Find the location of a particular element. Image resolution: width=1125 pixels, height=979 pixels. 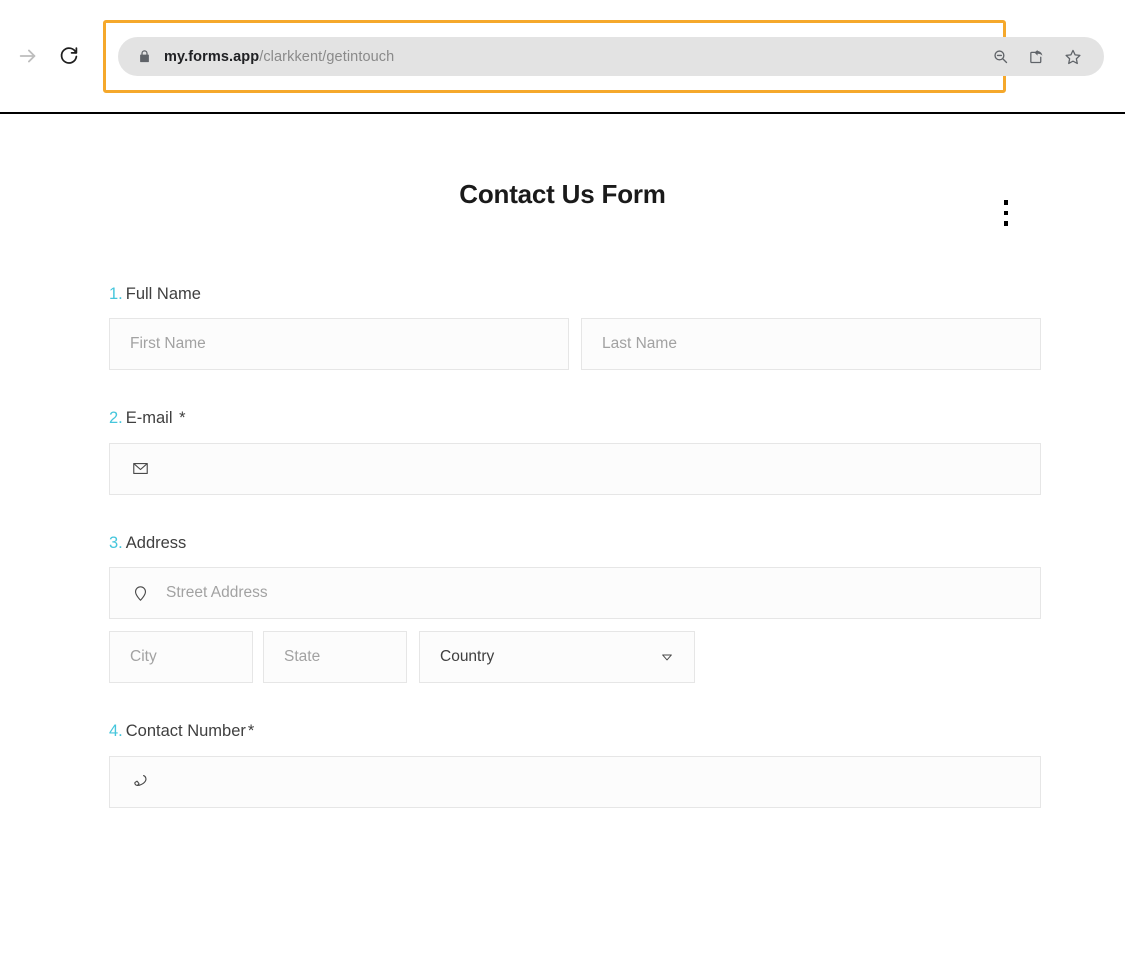

url-text: my.forms.app/clarkkent/getintouch is located at coordinates (577, 57).